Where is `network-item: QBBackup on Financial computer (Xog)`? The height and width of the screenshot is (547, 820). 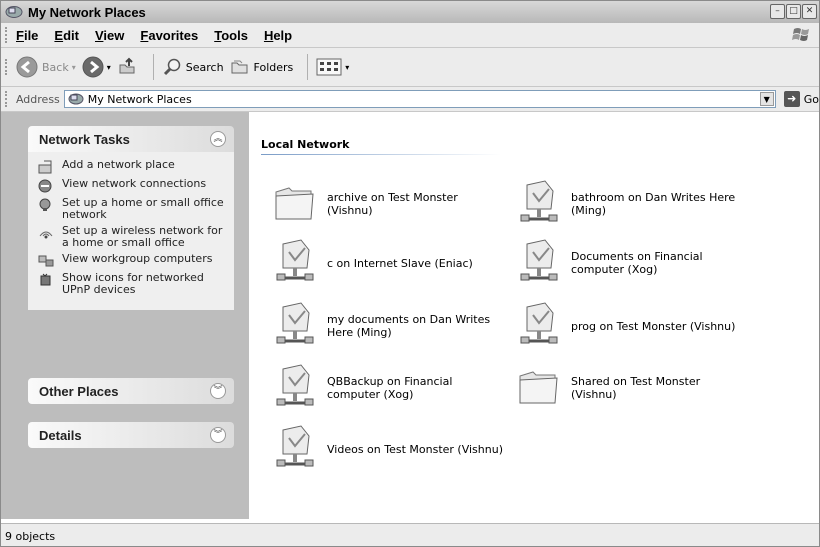 network-item: QBBackup on Financial computer (Xog) is located at coordinates (391, 388).